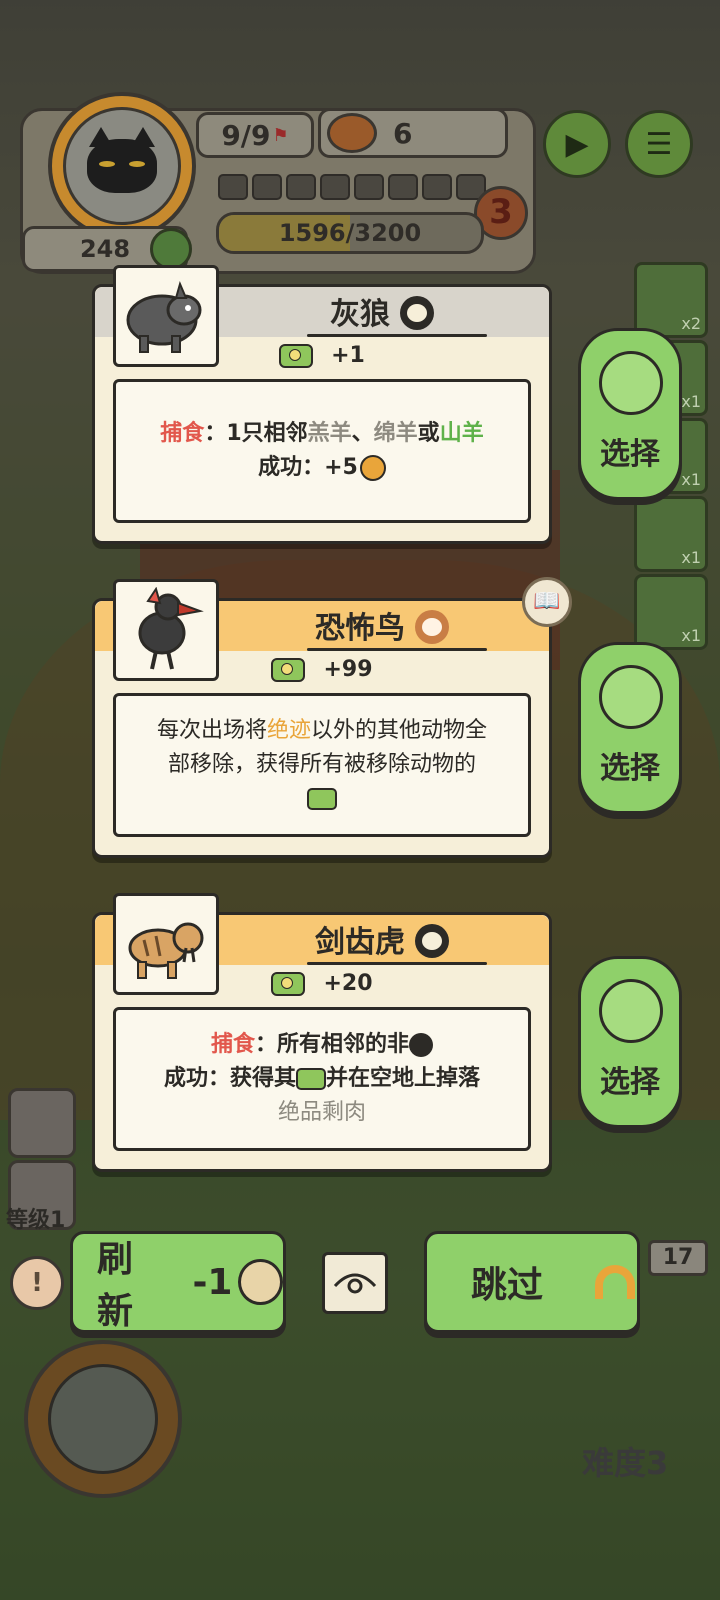 This screenshot has height=1600, width=720. I want to click on card-value: +20, so click(348, 983).